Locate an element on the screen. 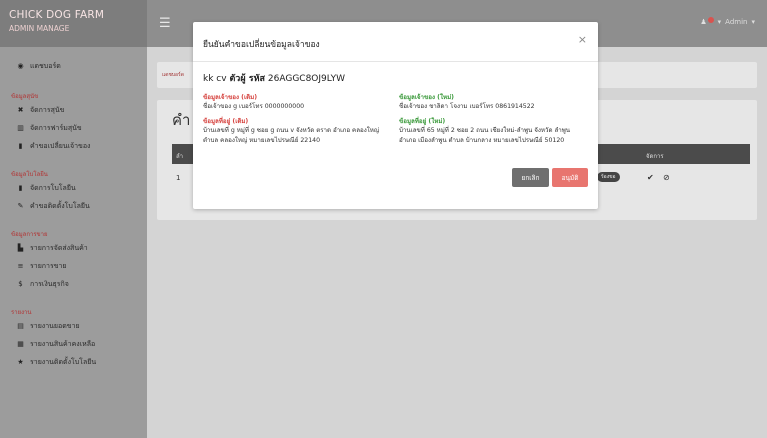  sidebar-item-stock-report: ▦ รายงานสินค้าคงเหลือ is located at coordinates (73, 344).